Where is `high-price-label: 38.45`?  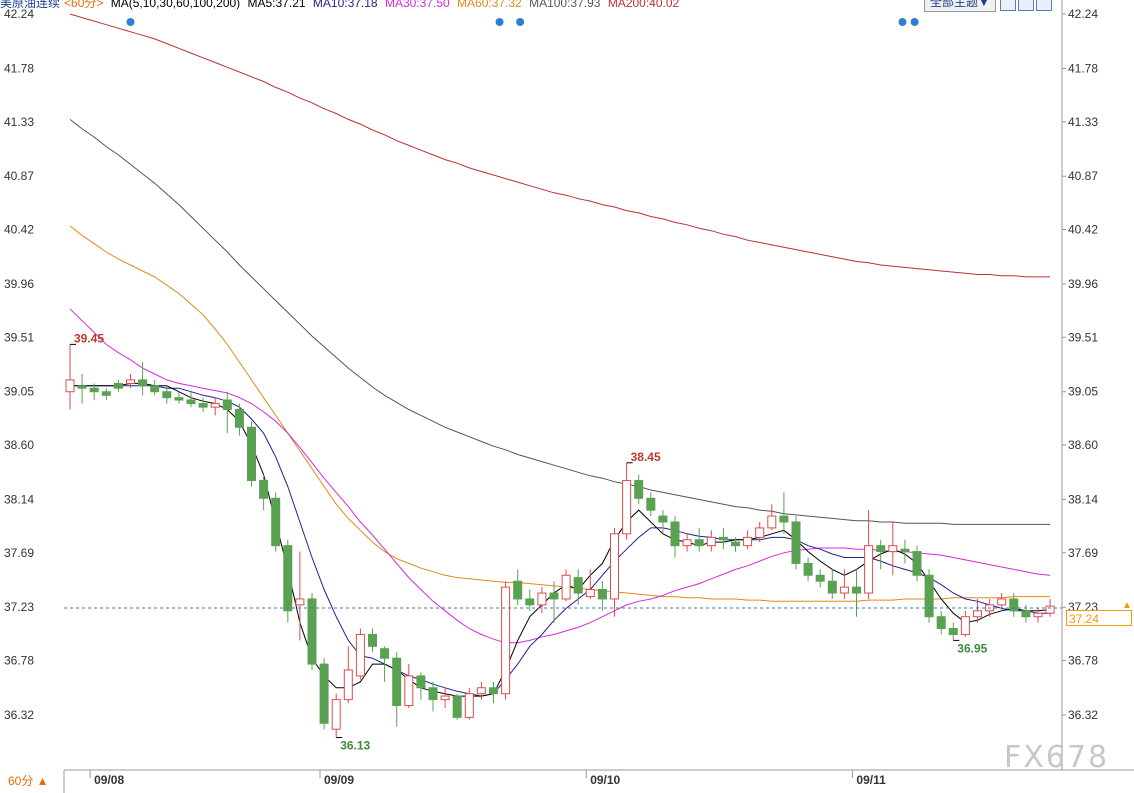
high-price-label: 38.45 is located at coordinates (646, 457).